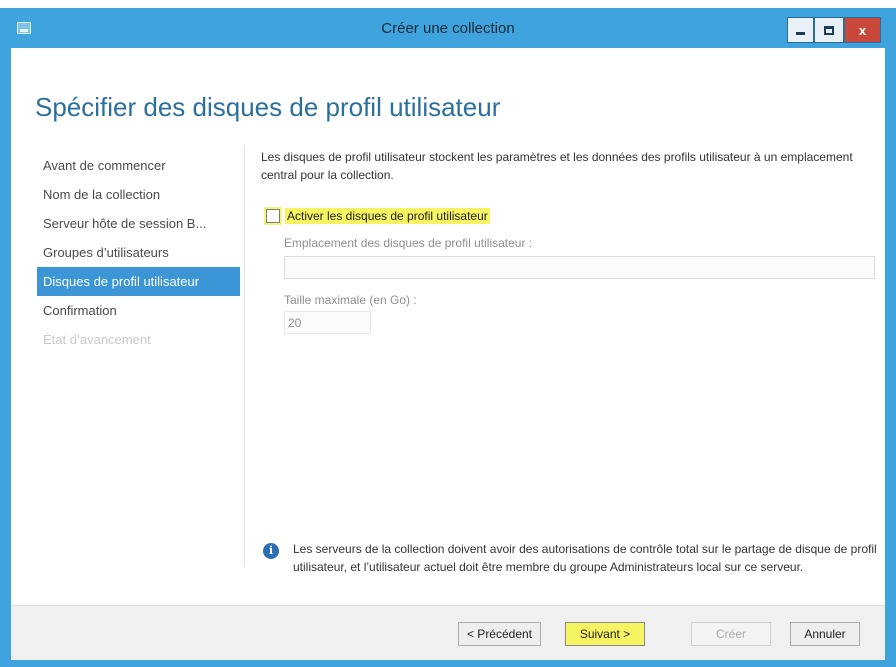 The image size is (896, 667). Describe the element at coordinates (499, 634) in the screenshot. I see `previous-button: < Précédent` at that location.